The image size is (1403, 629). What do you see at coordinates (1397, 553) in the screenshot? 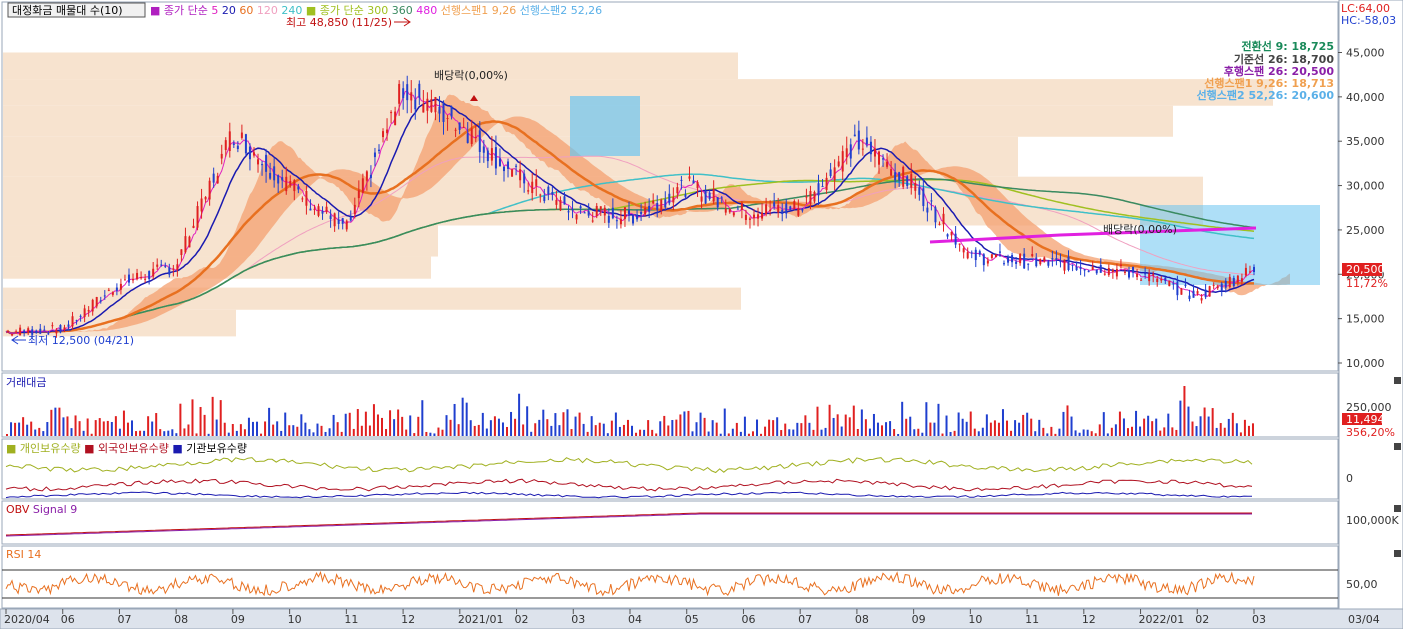
I see `rsi-close-icon` at bounding box center [1397, 553].